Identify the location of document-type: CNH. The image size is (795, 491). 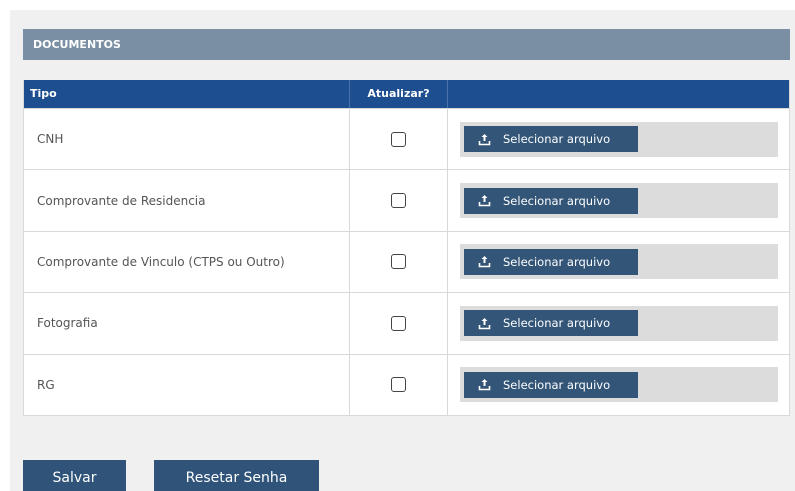
(187, 139).